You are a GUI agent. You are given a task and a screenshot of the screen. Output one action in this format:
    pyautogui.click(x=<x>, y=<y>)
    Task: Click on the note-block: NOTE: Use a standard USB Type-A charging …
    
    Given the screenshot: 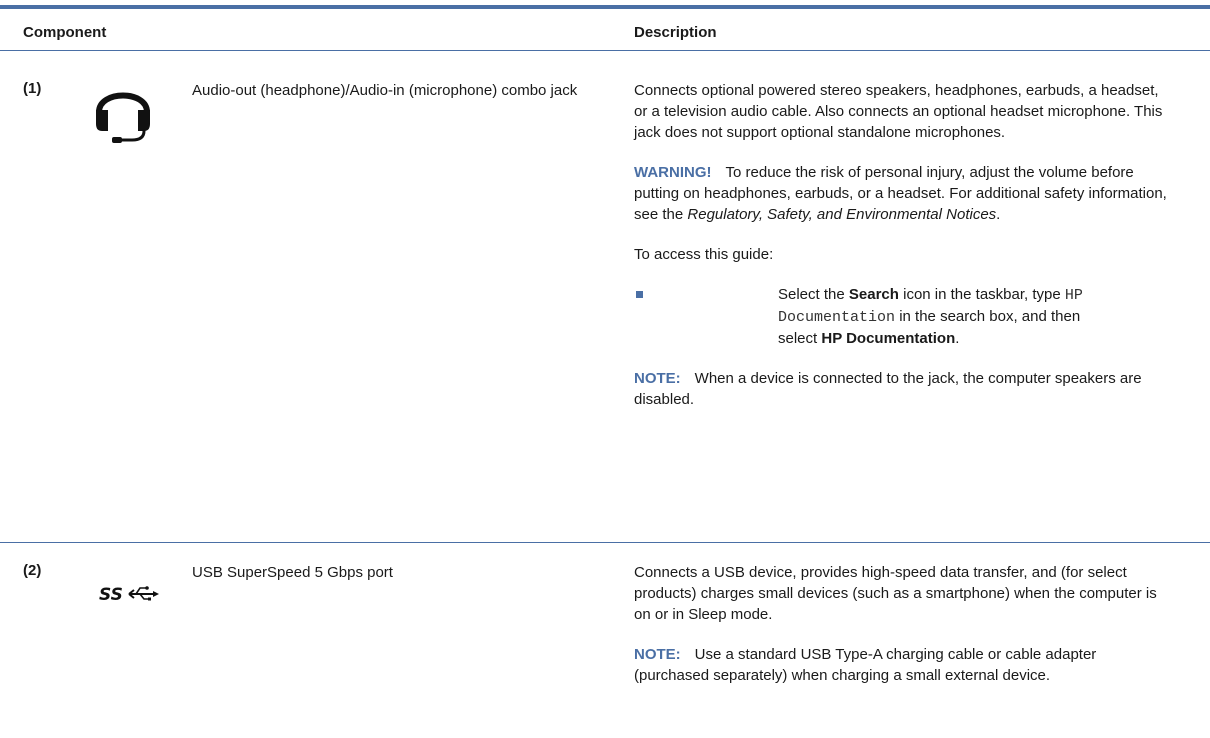 What is the action you would take?
    pyautogui.click(x=904, y=665)
    